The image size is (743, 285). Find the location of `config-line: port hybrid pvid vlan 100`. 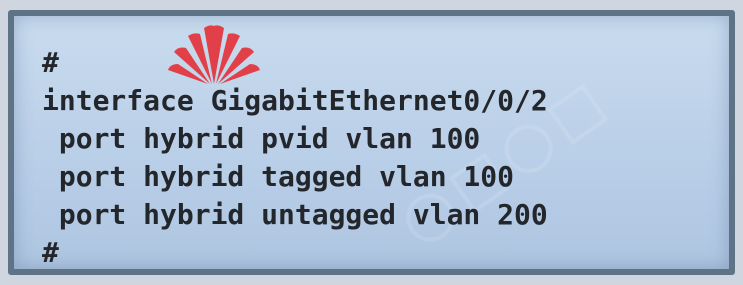

config-line: port hybrid pvid vlan 100 is located at coordinates (261, 138).